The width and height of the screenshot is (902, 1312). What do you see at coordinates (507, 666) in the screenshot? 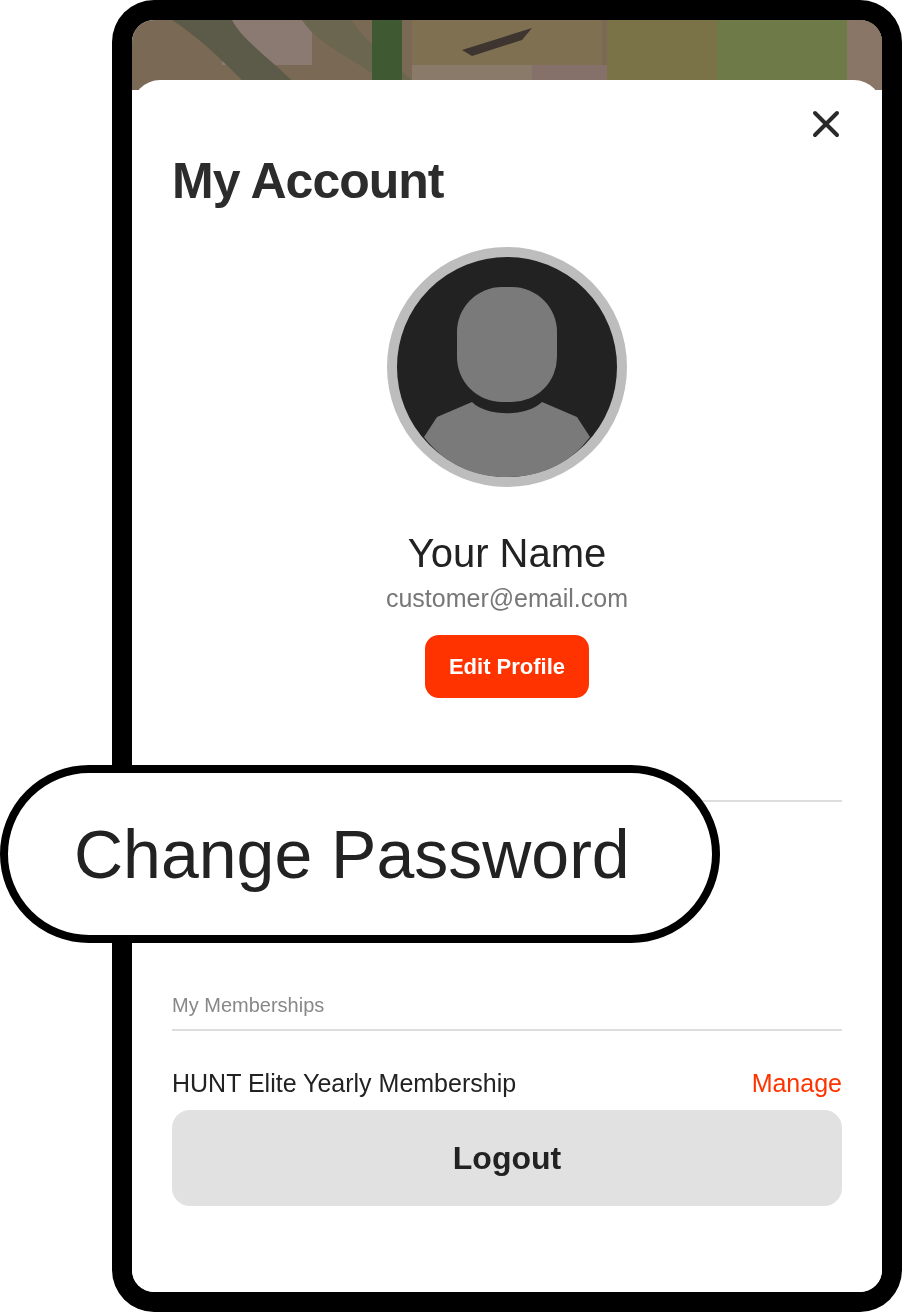
I see `edit-profile-button: Edit Profile` at bounding box center [507, 666].